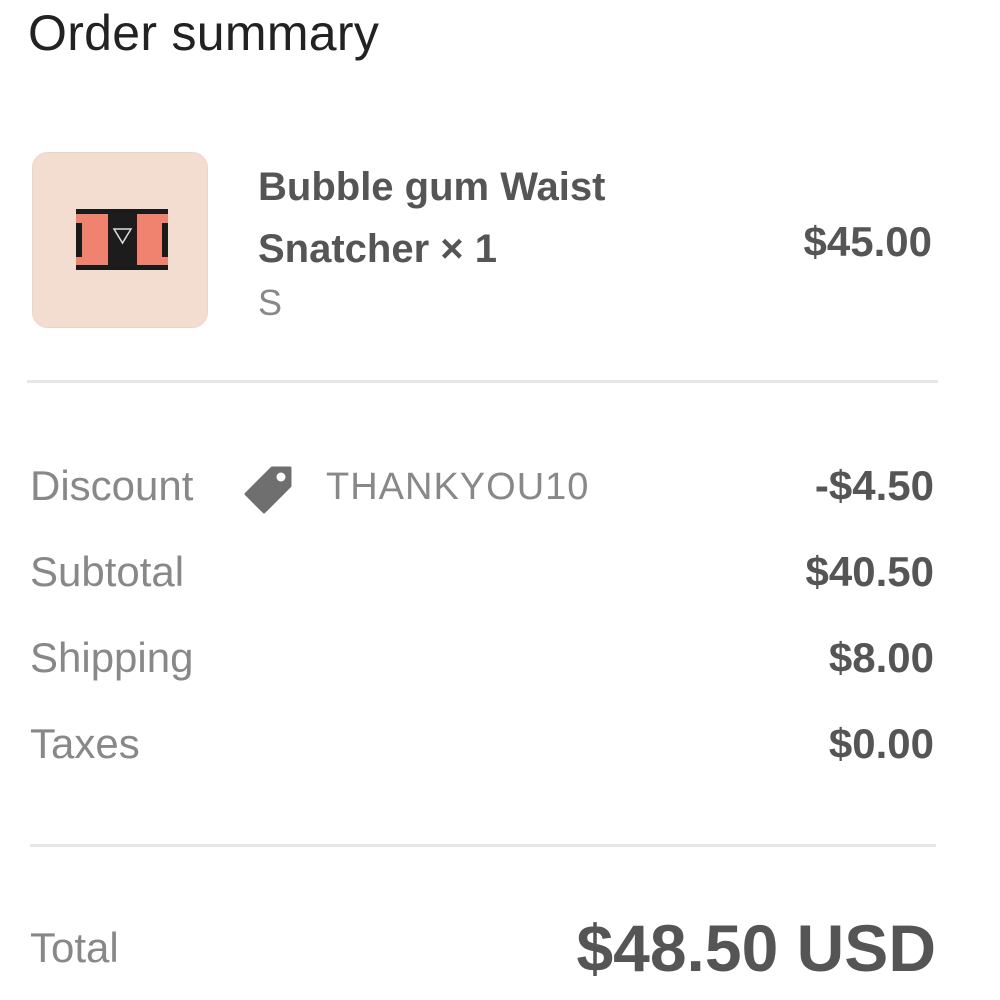  Describe the element at coordinates (204, 33) in the screenshot. I see `page-title: Order summary` at that location.